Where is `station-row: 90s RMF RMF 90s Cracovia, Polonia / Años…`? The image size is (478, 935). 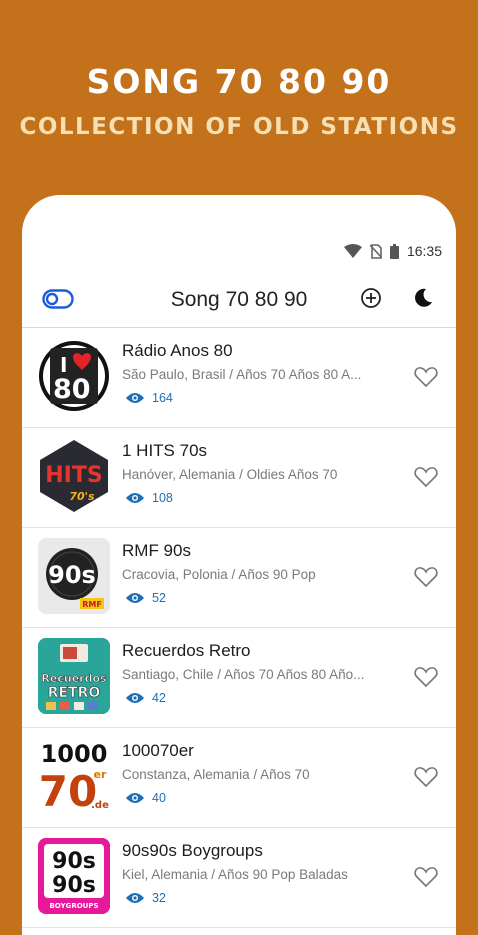
station-row: 90s RMF RMF 90s Cracovia, Polonia / Años… is located at coordinates (239, 578).